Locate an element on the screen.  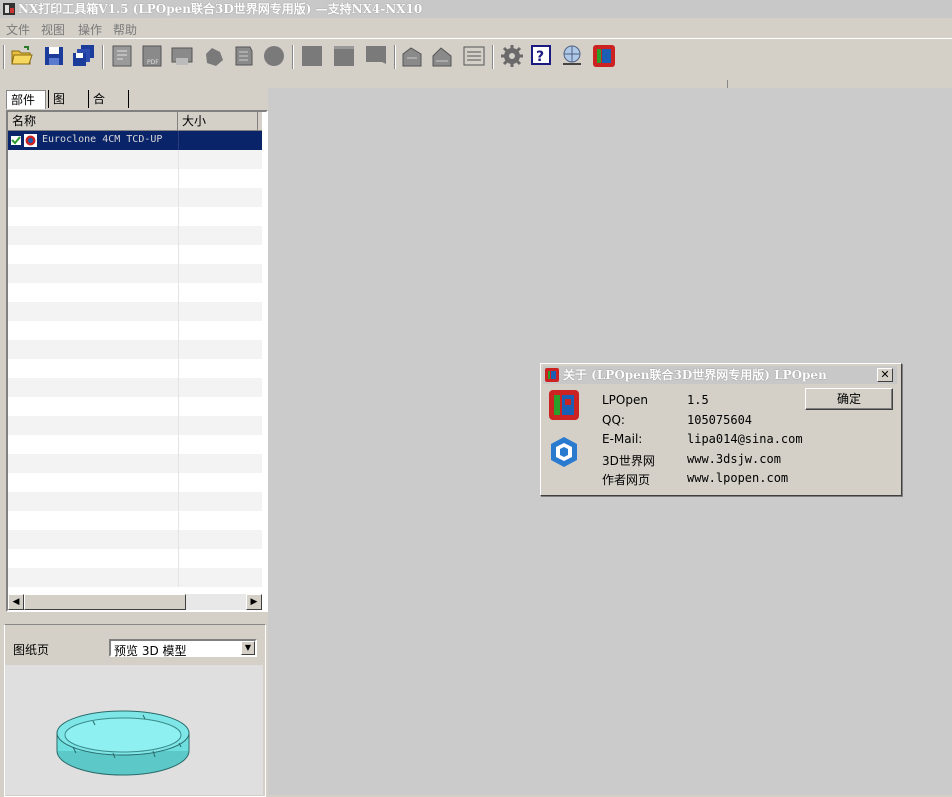
web-icon is located at coordinates (572, 56).